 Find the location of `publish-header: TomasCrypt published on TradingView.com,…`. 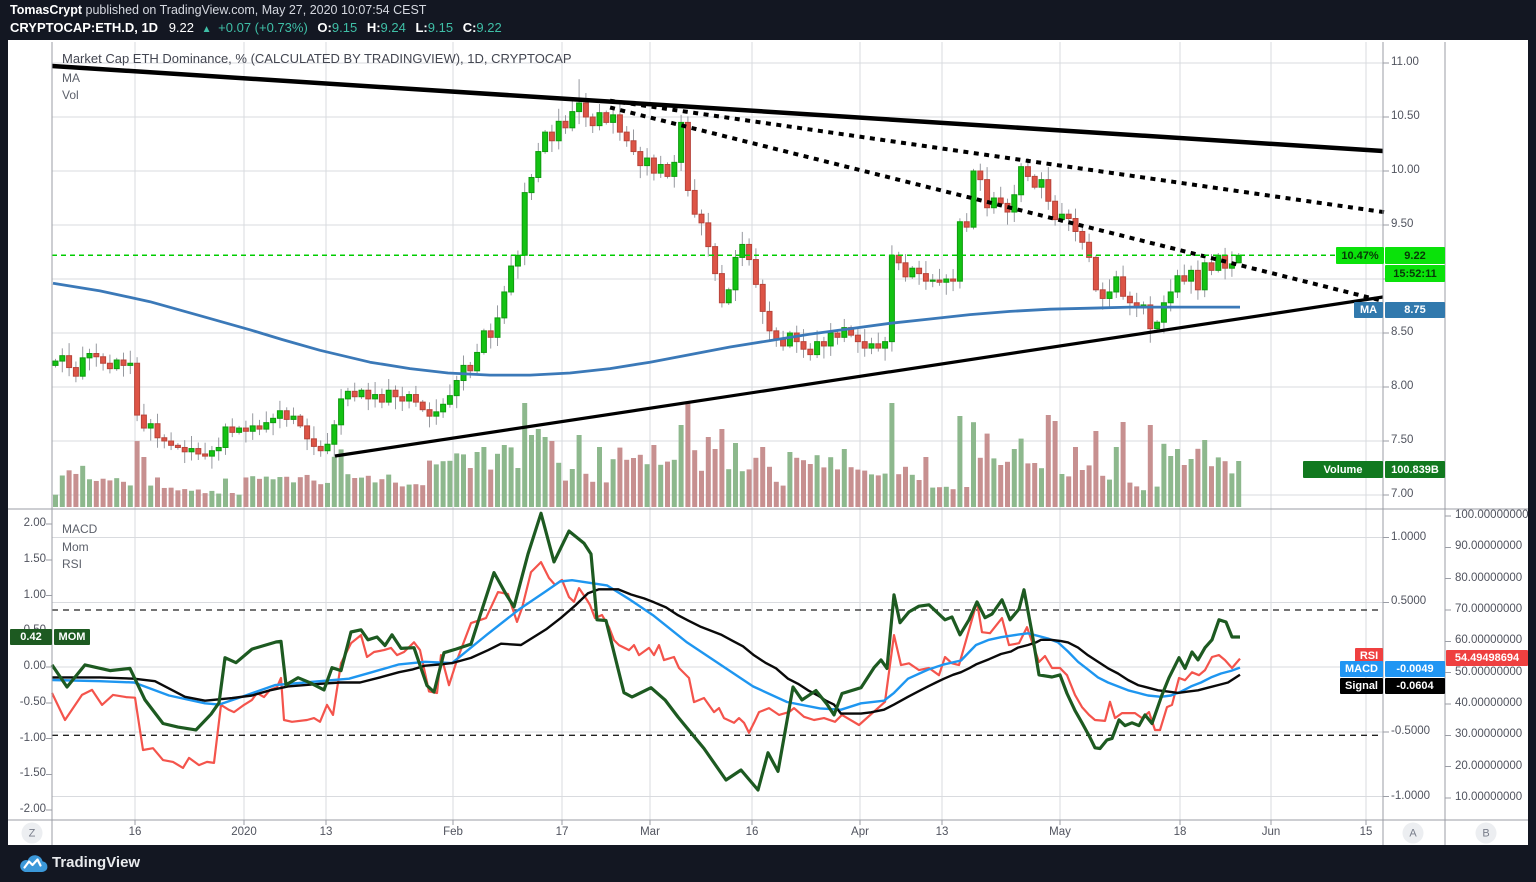

publish-header: TomasCrypt published on TradingView.com,… is located at coordinates (768, 20).